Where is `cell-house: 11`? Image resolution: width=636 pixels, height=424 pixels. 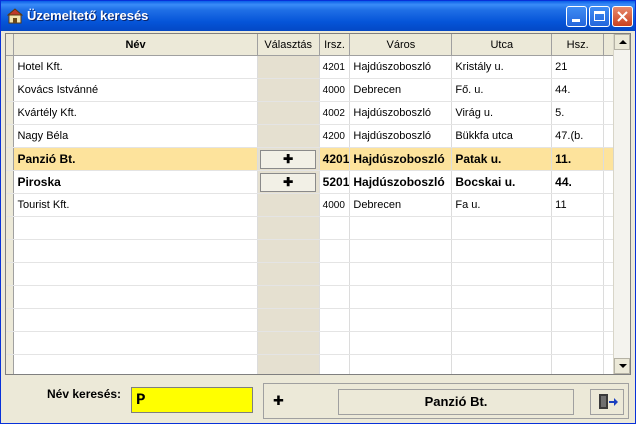
cell-house: 11 is located at coordinates (578, 205).